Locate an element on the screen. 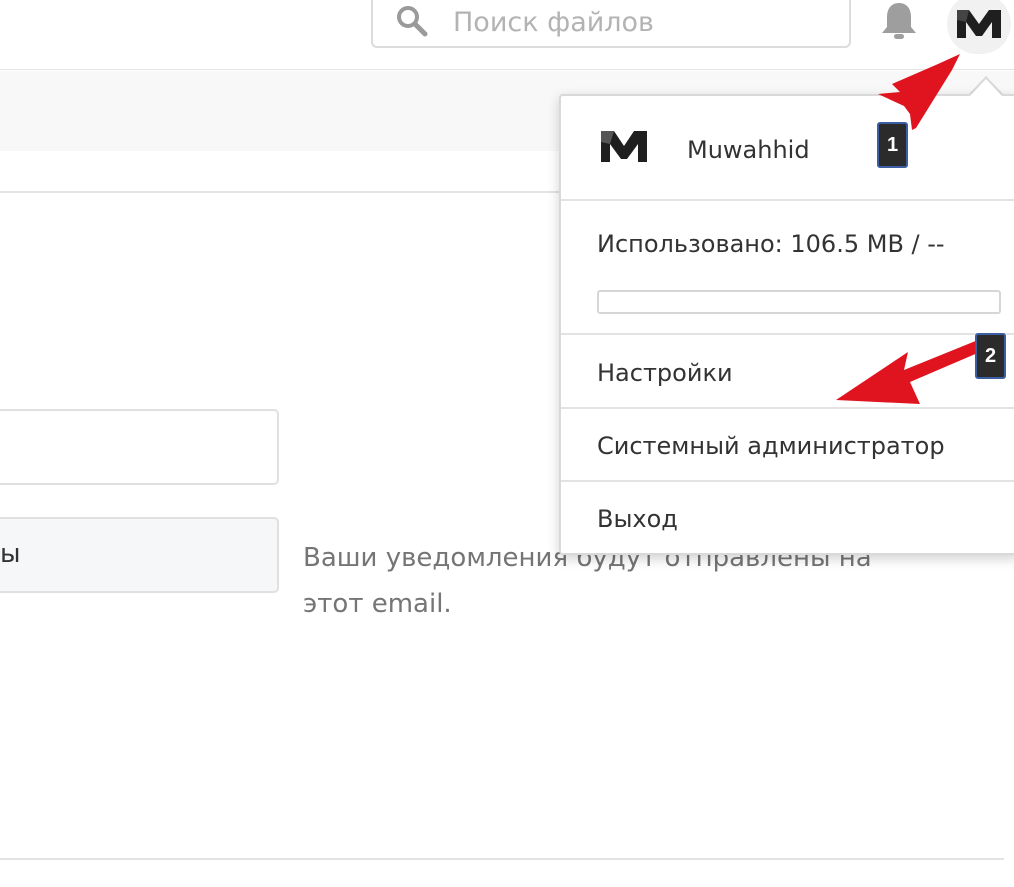  menu-item-system-admin: Системный администратор is located at coordinates (787, 446).